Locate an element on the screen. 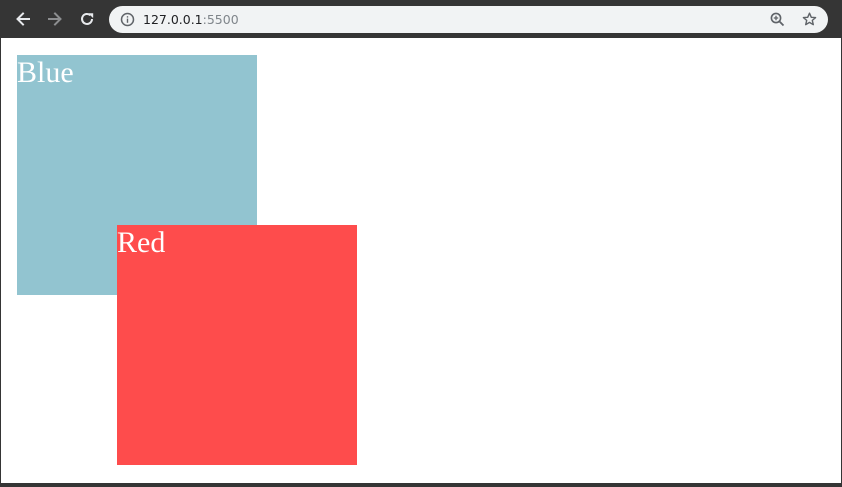  reload-icon is located at coordinates (87, 18).